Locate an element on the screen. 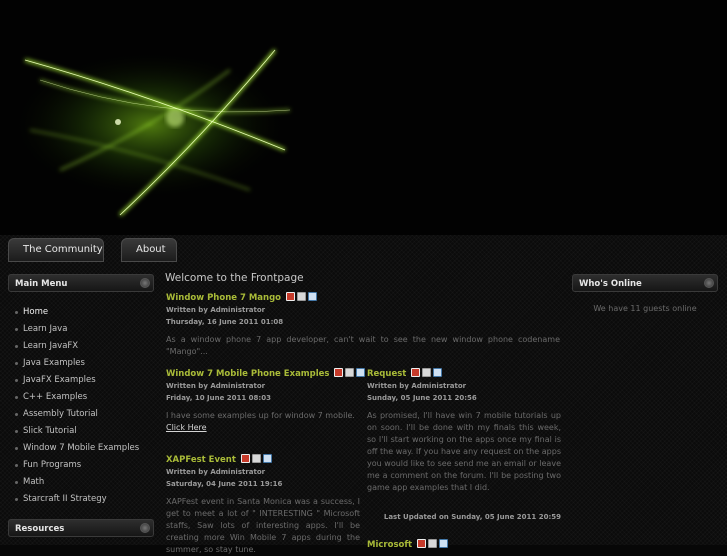 This screenshot has height=556, width=727. menu-item-home: Home is located at coordinates (76, 313).